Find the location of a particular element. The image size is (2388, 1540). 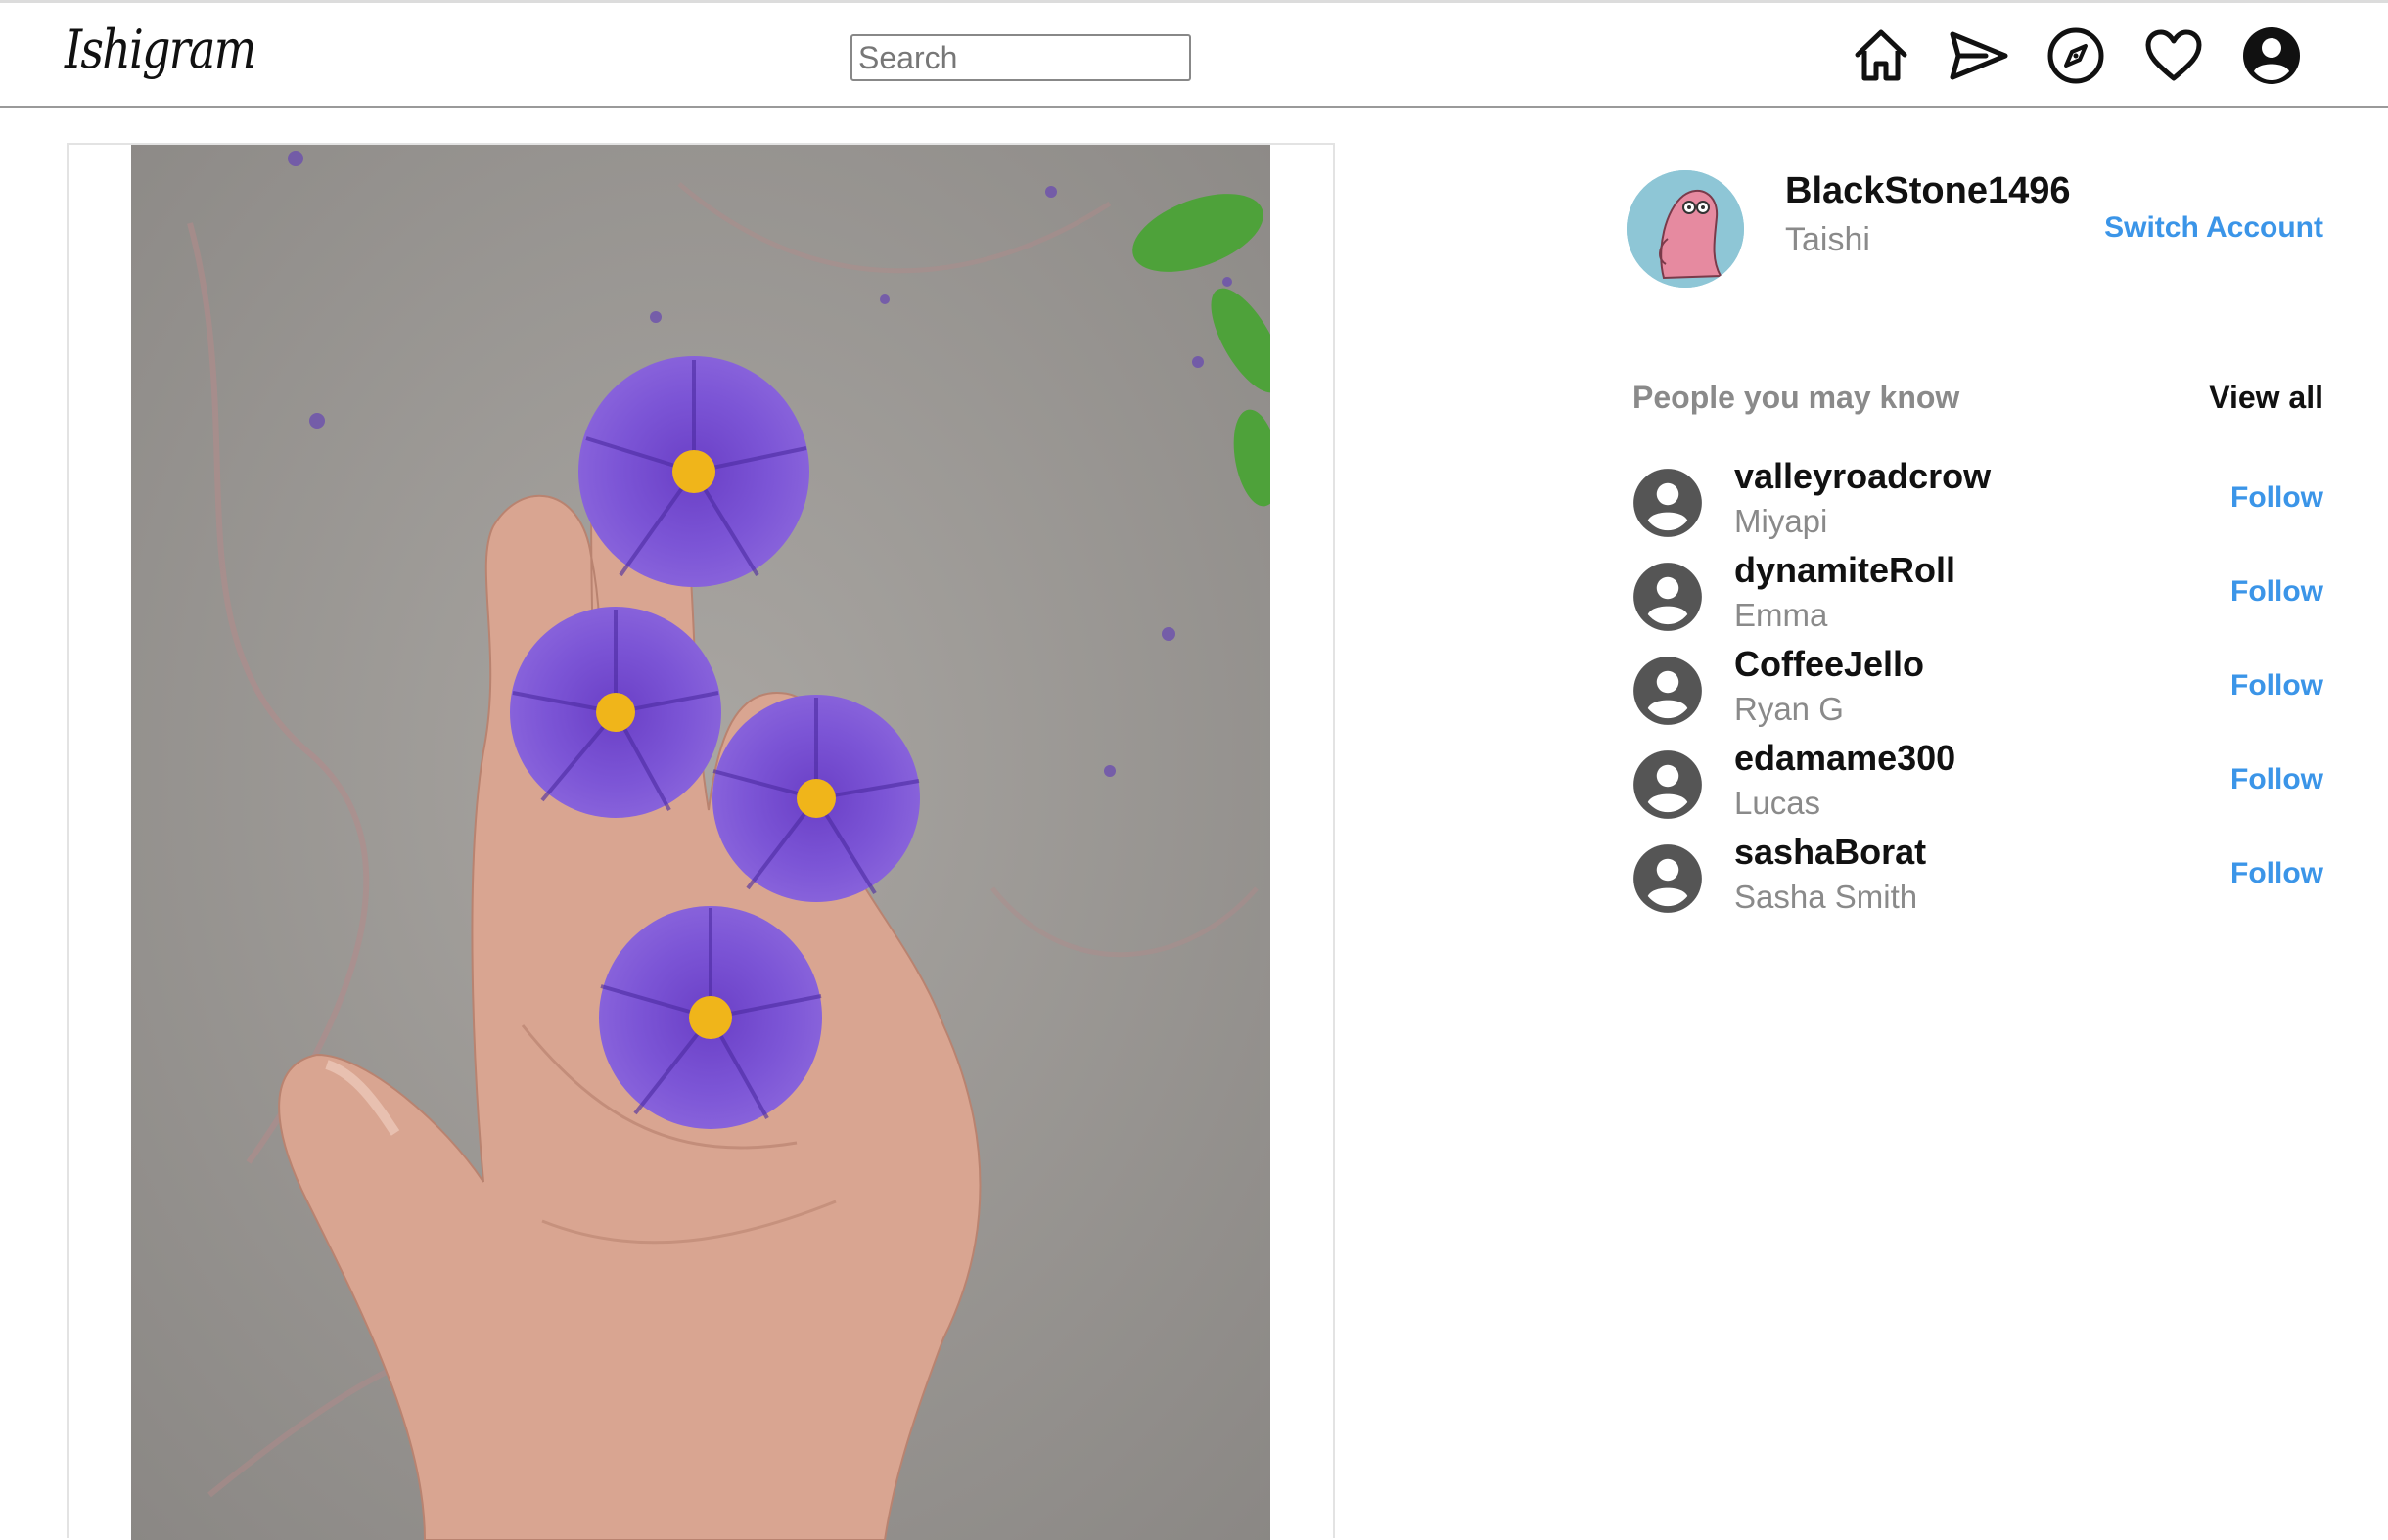

suggestion-item: CoffeeJello Ryan G Follow is located at coordinates (1977, 691).